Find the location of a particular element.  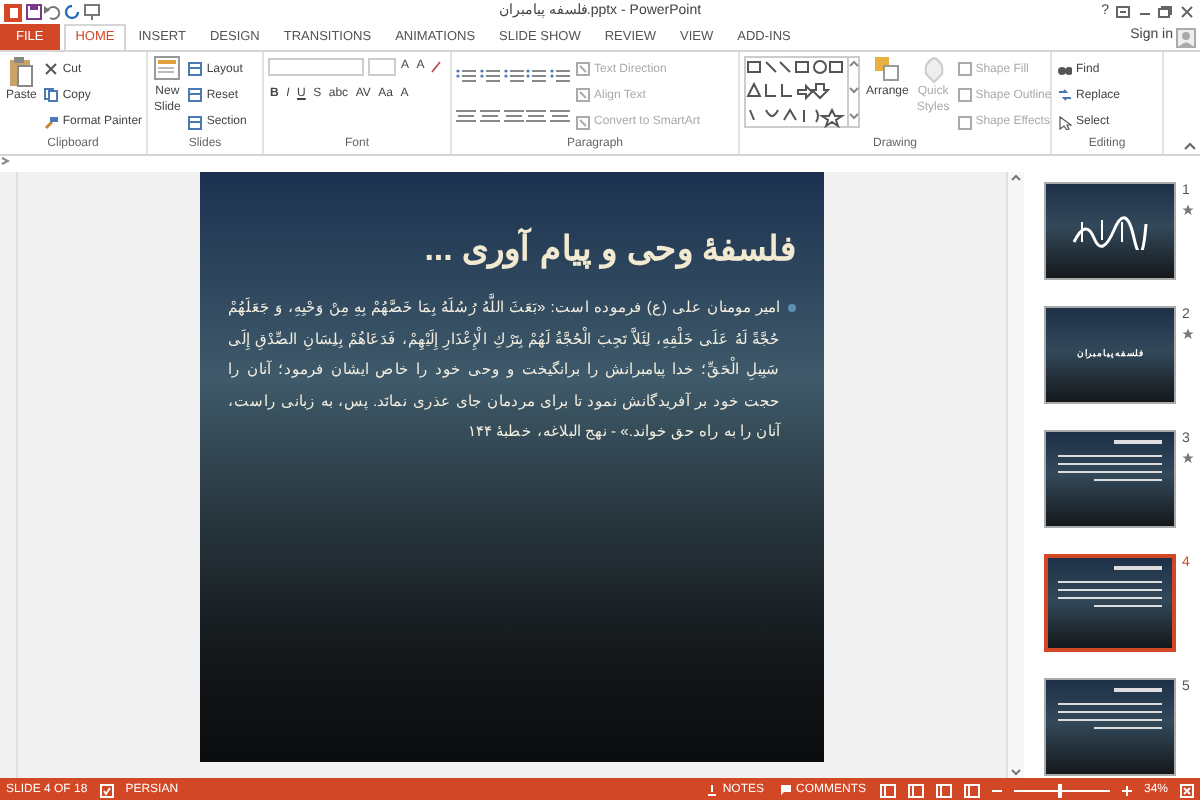

align-left-icon is located at coordinates (466, 116).